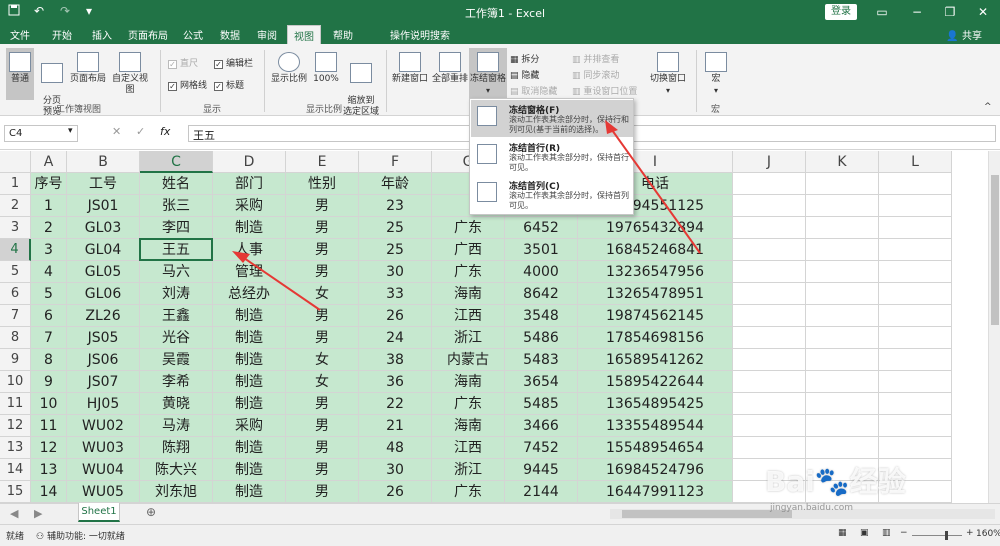 The height and width of the screenshot is (546, 1000). Describe the element at coordinates (541, 360) in the screenshot. I see `cell-h9: 5483` at that location.